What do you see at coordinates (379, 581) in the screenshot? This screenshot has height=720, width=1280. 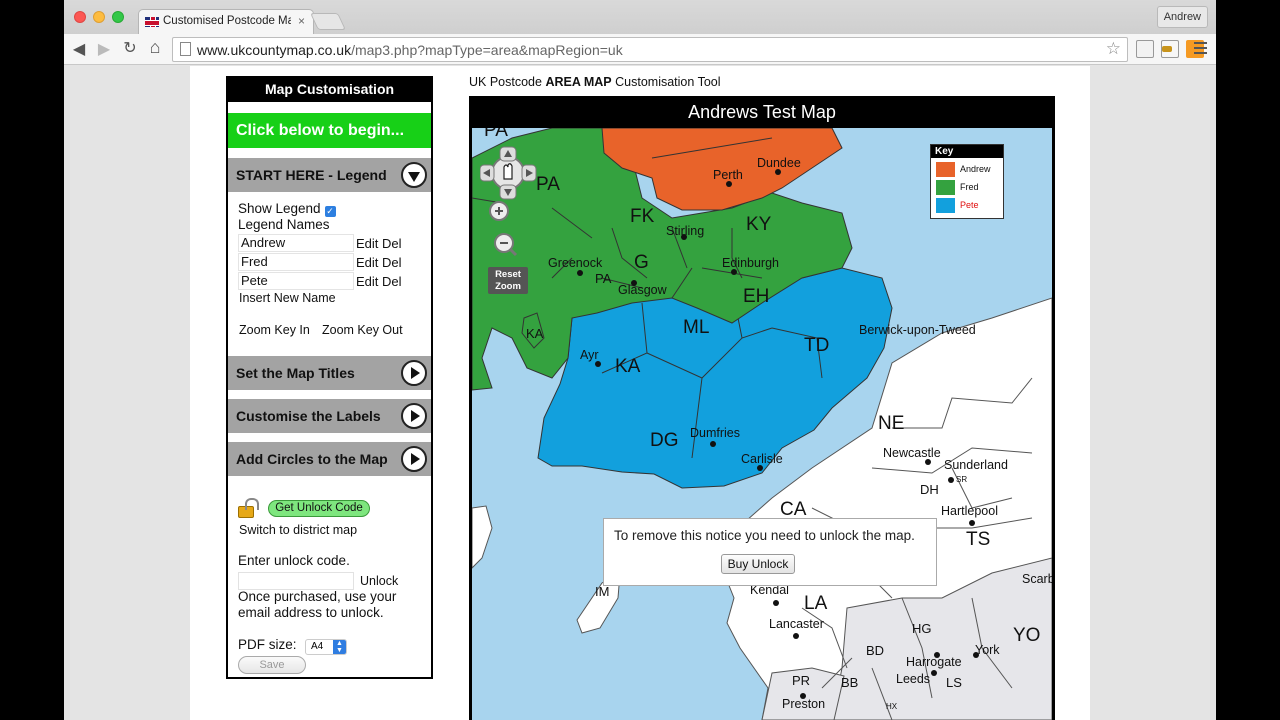 I see `unlock-button: Unlock` at bounding box center [379, 581].